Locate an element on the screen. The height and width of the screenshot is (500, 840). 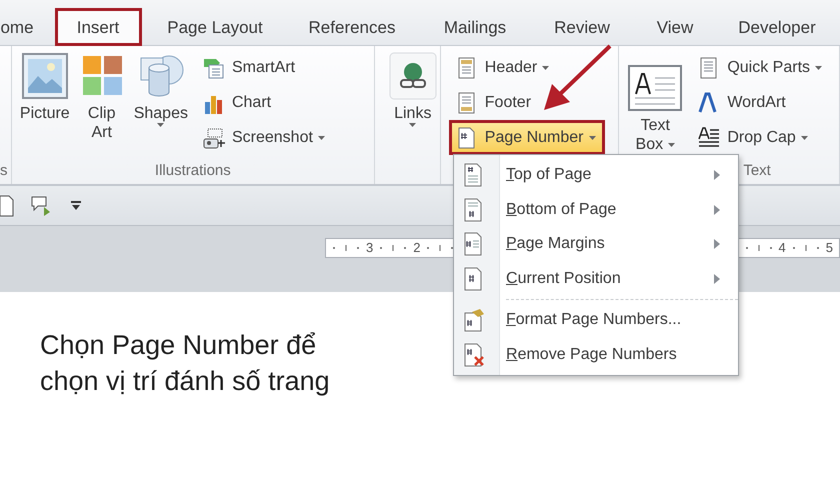
ribbon-tab: References is located at coordinates (352, 27).